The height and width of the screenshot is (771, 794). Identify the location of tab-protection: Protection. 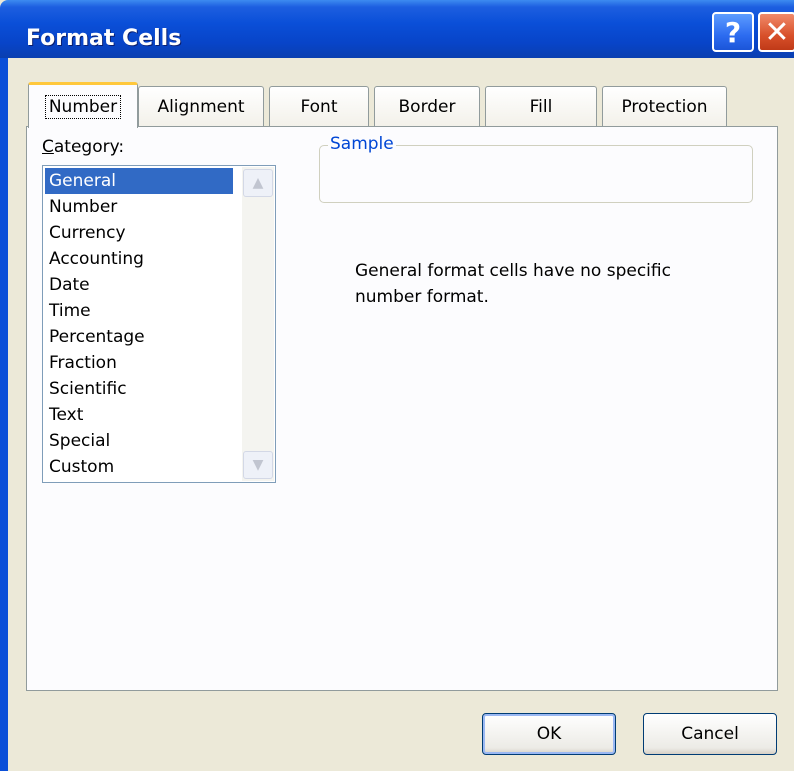
(664, 106).